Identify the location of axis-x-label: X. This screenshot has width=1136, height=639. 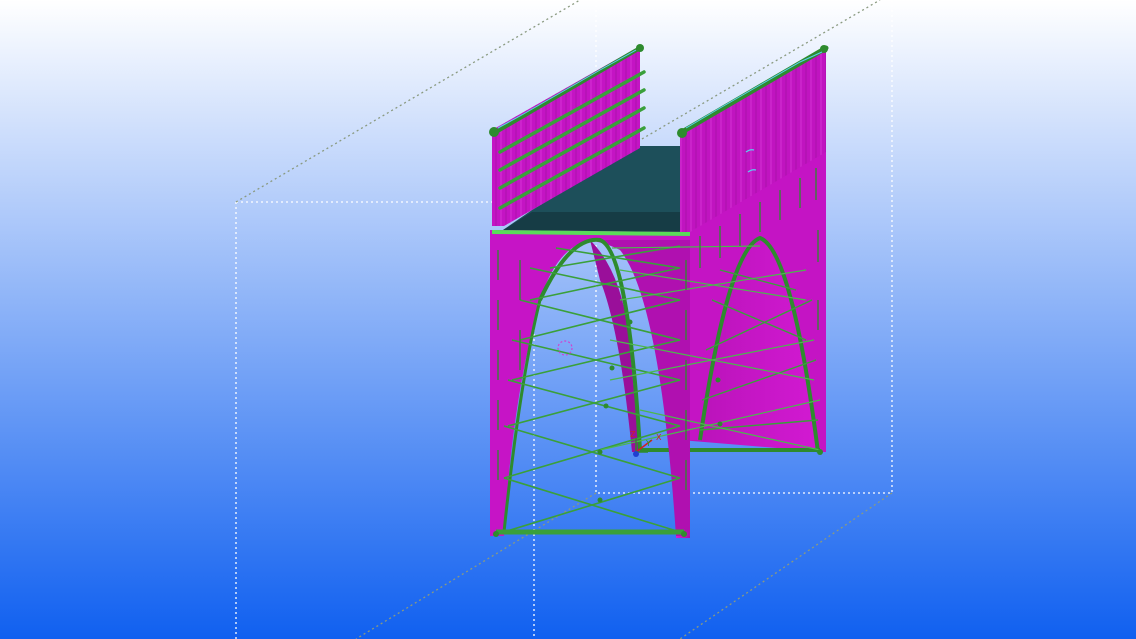
(659, 437).